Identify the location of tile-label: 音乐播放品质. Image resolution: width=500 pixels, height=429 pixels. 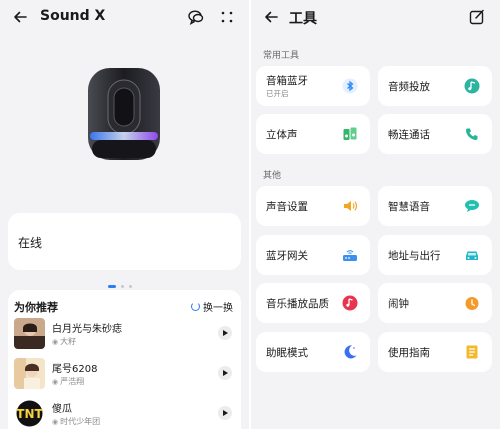
(297, 304).